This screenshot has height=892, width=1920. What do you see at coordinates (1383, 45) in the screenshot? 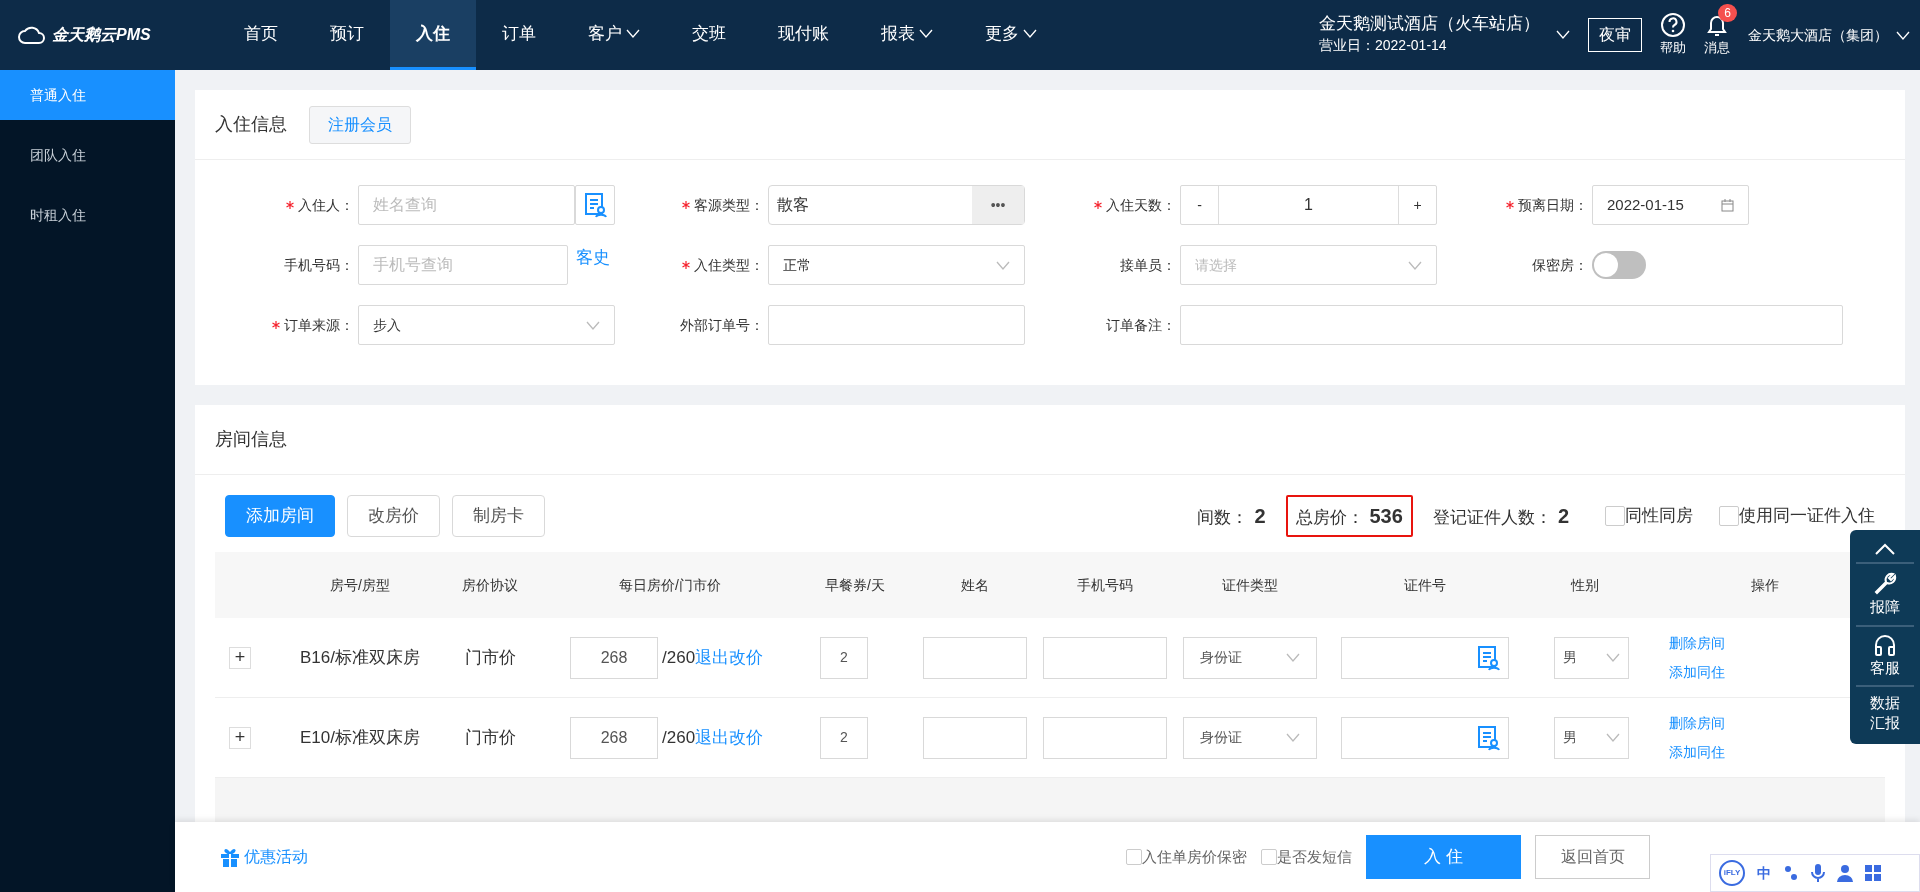
I see `business-date: 营业日：2022-01-14` at bounding box center [1383, 45].